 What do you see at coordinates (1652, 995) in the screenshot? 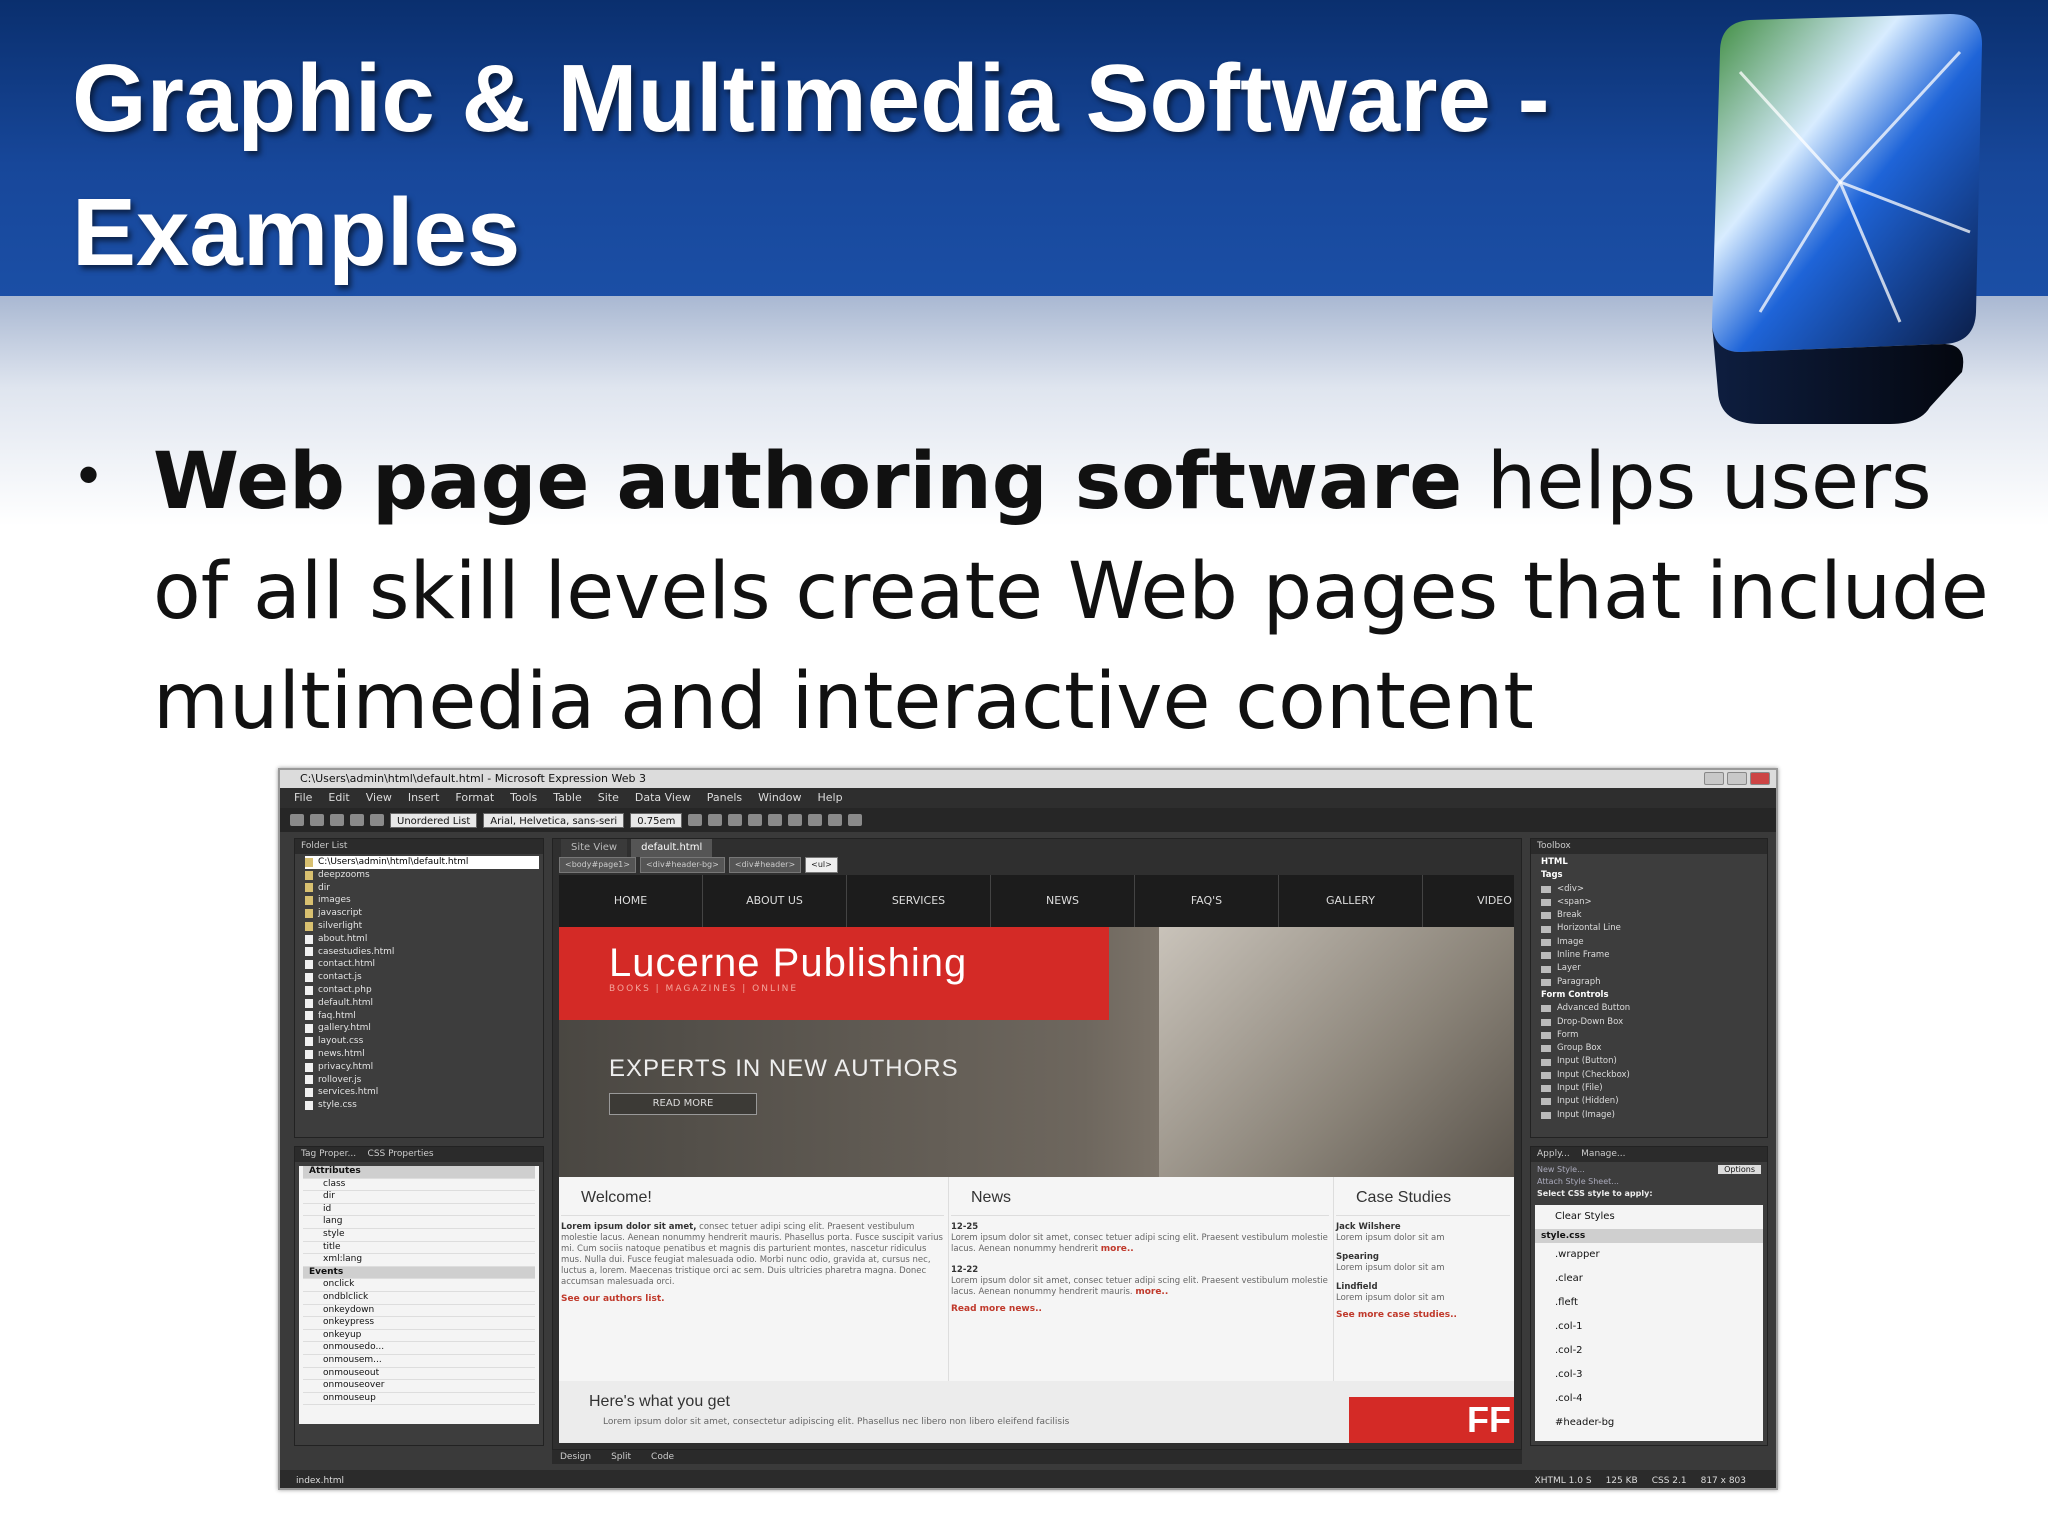
I see `toolbox-section: Form Controls` at bounding box center [1652, 995].